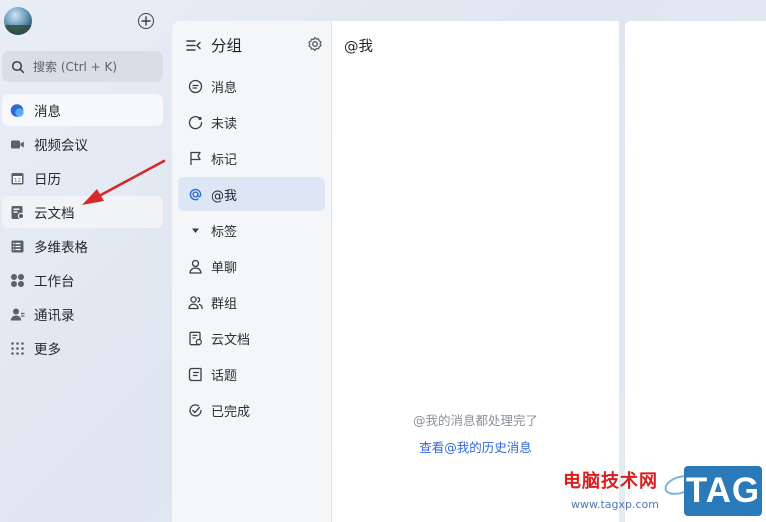  I want to click on page-title: @我, so click(358, 47).